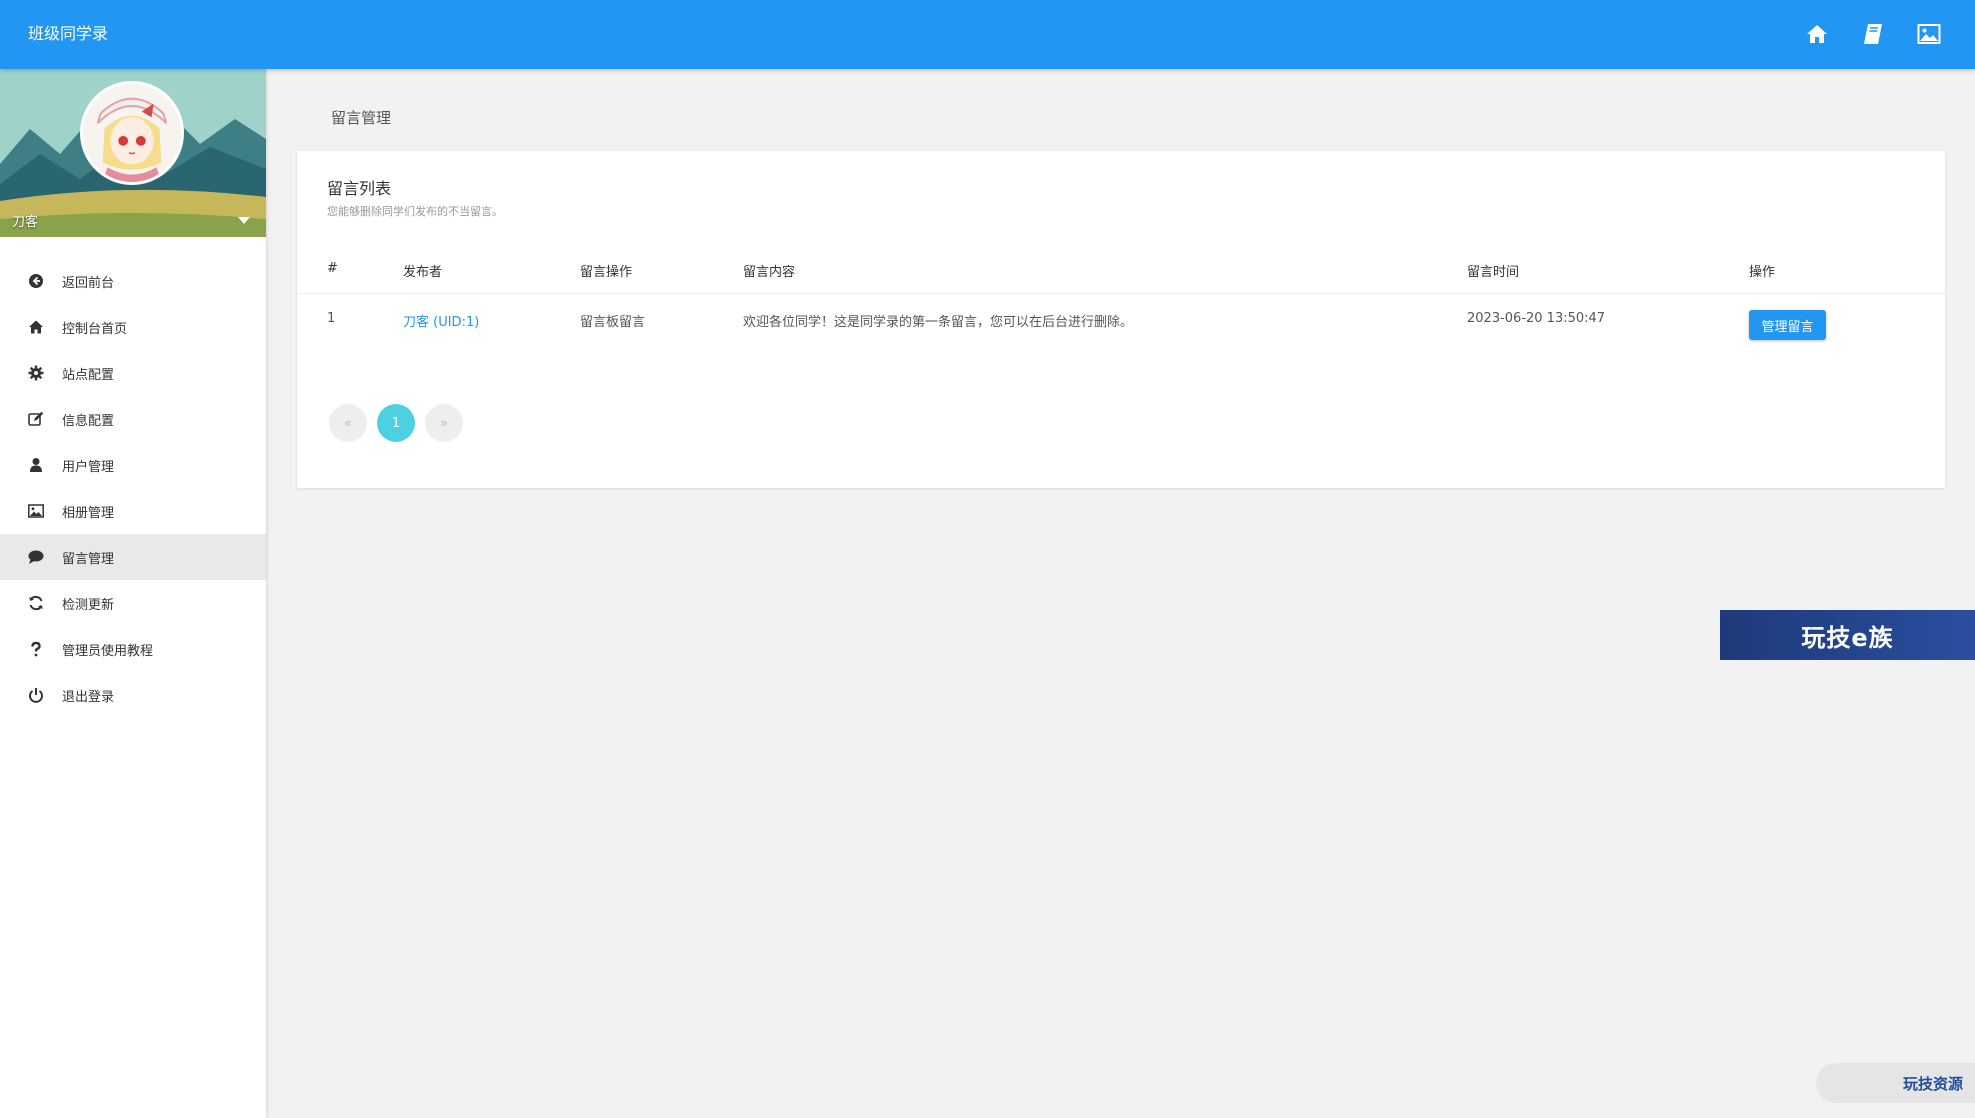 Image resolution: width=1975 pixels, height=1118 pixels. Describe the element at coordinates (1121, 293) in the screenshot. I see `table-header-divider` at that location.